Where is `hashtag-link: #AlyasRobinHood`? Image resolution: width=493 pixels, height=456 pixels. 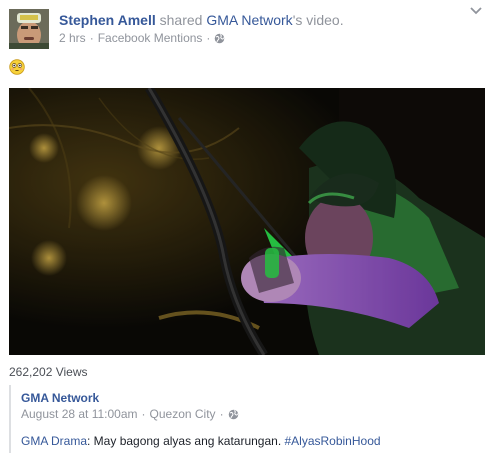
hashtag-link: #AlyasRobinHood is located at coordinates (332, 441).